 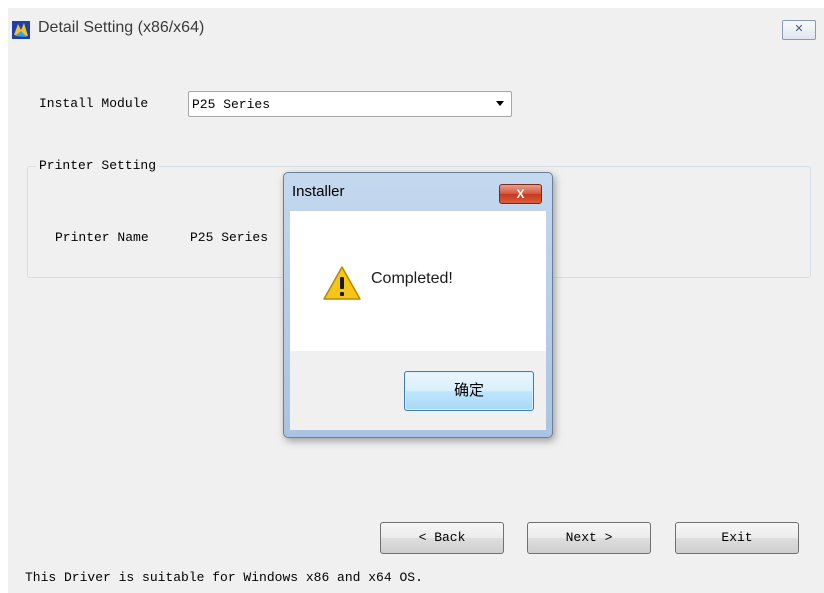 I want to click on window-close-button: ✕, so click(x=799, y=30).